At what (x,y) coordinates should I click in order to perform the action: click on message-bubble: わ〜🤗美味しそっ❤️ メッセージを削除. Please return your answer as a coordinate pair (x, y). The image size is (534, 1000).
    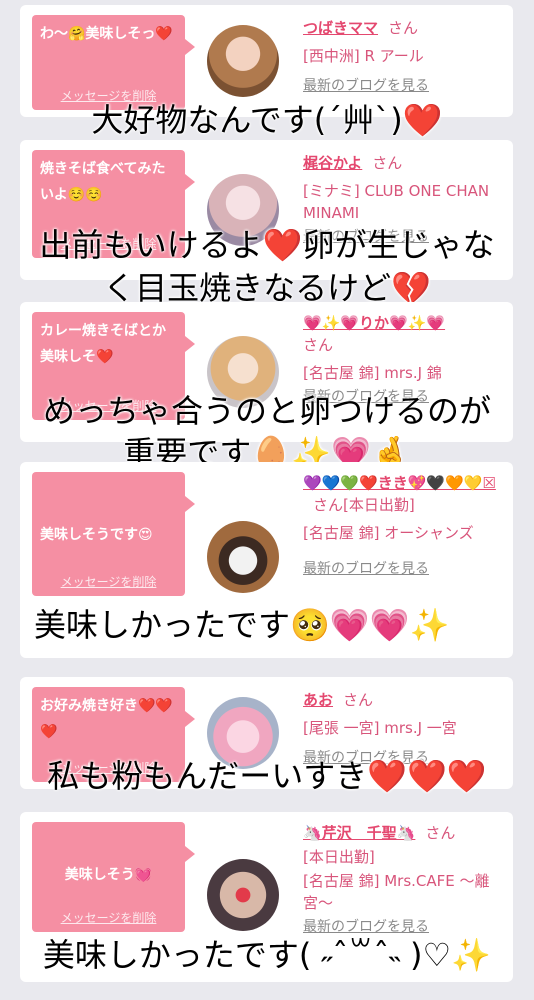
    Looking at the image, I should click on (113, 62).